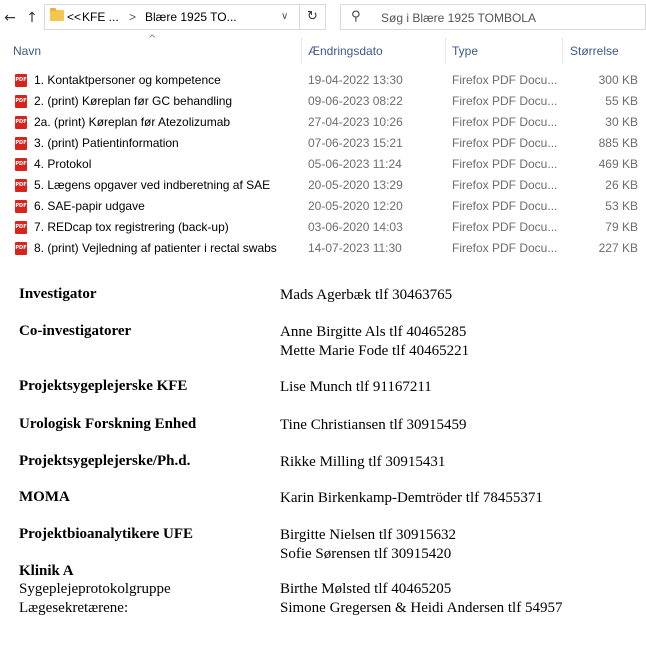 The width and height of the screenshot is (646, 646). What do you see at coordinates (103, 386) in the screenshot?
I see `contact-role: Projektsygeplejerske KFE` at bounding box center [103, 386].